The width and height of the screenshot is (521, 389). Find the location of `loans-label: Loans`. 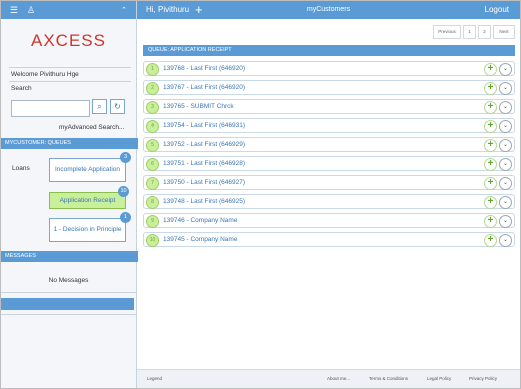

loans-label: Loans is located at coordinates (21, 168).